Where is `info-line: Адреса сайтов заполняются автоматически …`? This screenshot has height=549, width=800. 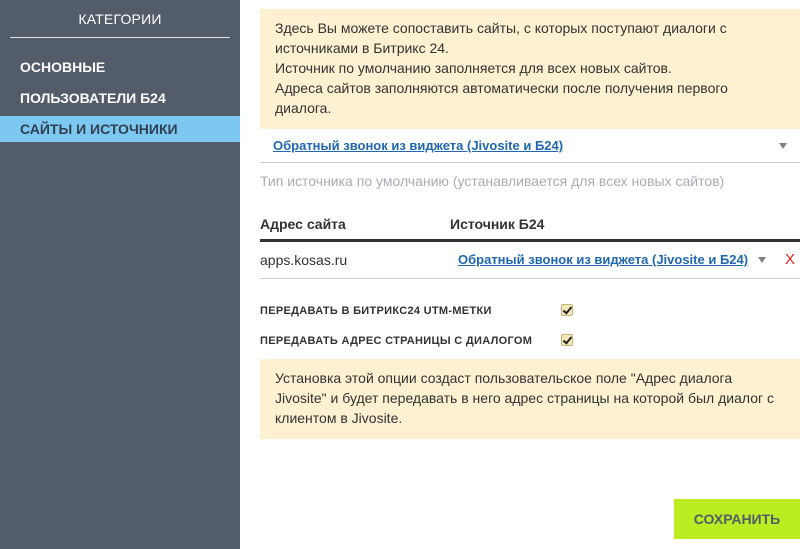
info-line: Адреса сайтов заполняются автоматически … is located at coordinates (501, 98).